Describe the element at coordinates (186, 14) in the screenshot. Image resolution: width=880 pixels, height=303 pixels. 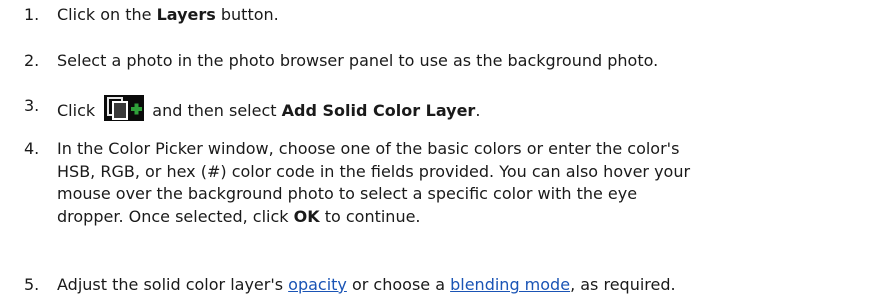
I see `layers-button-label: Layers` at that location.